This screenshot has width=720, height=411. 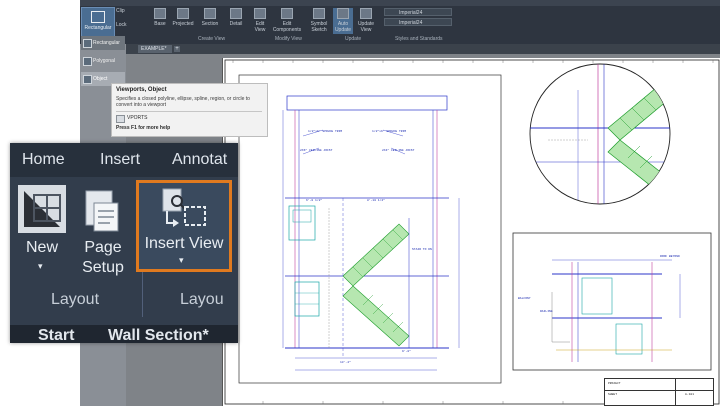 I want to click on document-tab-label: EXAMPLE*, so click(x=154, y=49).